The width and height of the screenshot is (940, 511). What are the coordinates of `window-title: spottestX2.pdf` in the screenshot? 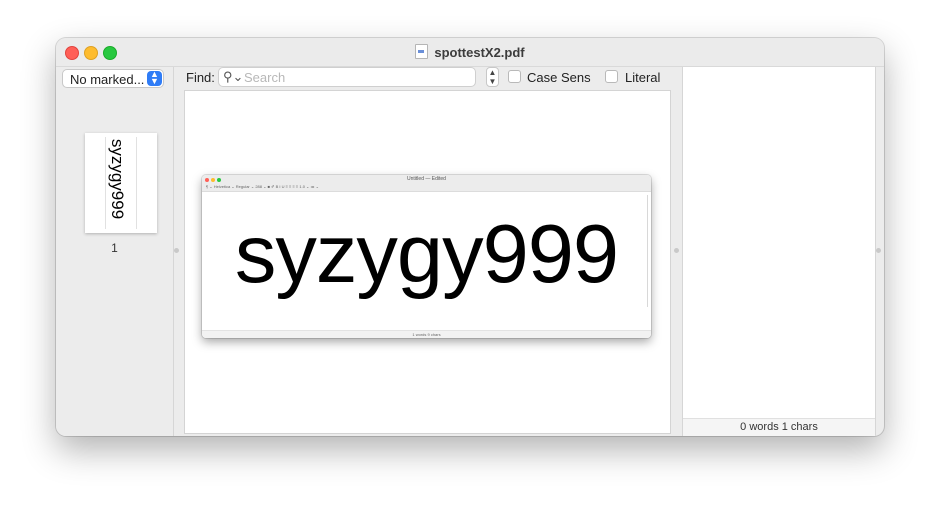 It's located at (470, 52).